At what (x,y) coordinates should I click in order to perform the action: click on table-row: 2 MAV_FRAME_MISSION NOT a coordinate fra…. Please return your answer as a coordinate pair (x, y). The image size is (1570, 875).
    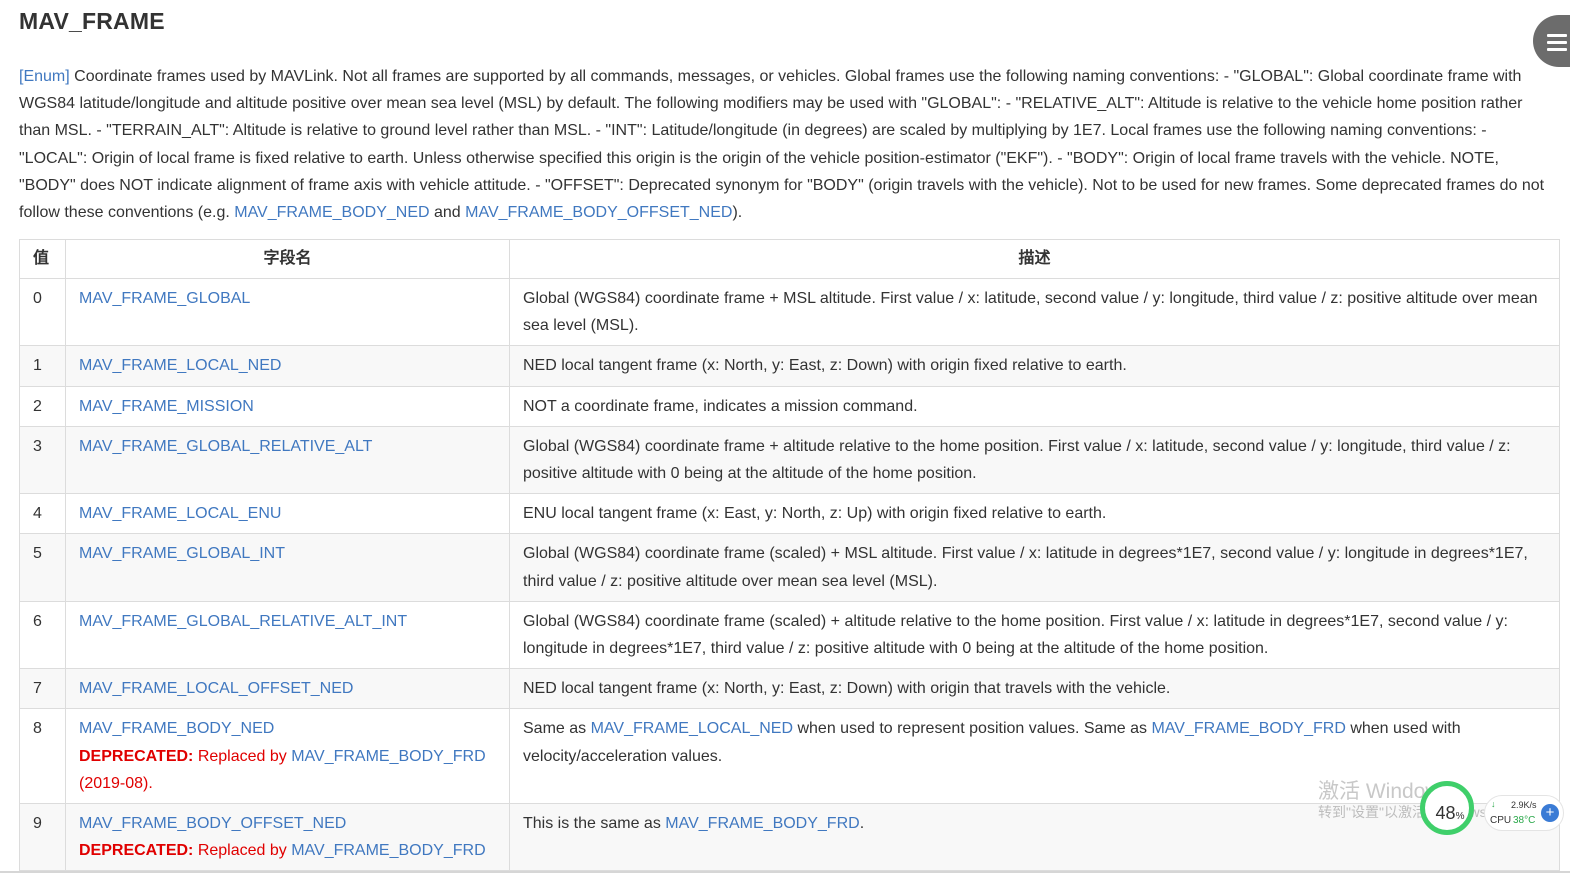
    Looking at the image, I should click on (789, 406).